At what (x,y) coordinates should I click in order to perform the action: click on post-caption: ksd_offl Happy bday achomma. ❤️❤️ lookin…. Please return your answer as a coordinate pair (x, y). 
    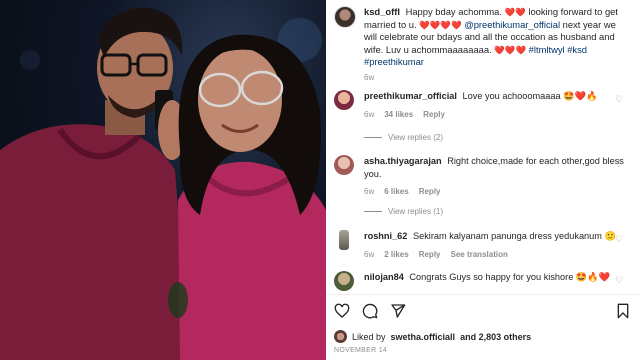
    Looking at the image, I should click on (480, 44).